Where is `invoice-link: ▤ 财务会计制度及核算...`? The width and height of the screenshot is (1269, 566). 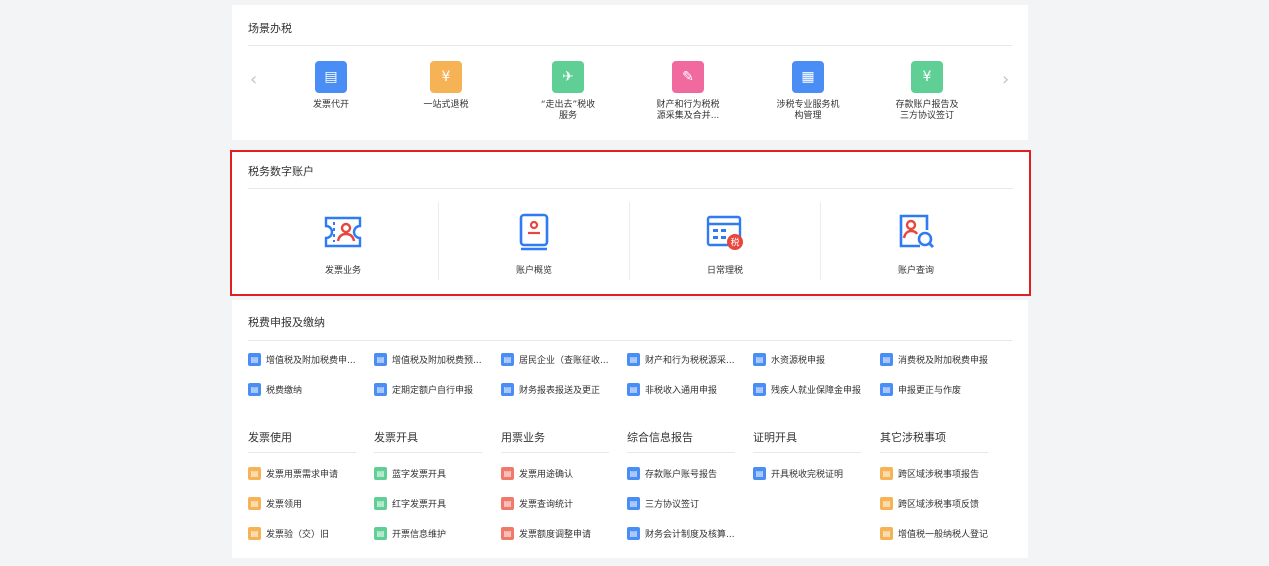
invoice-link: ▤ 财务会计制度及核算... is located at coordinates (681, 533).